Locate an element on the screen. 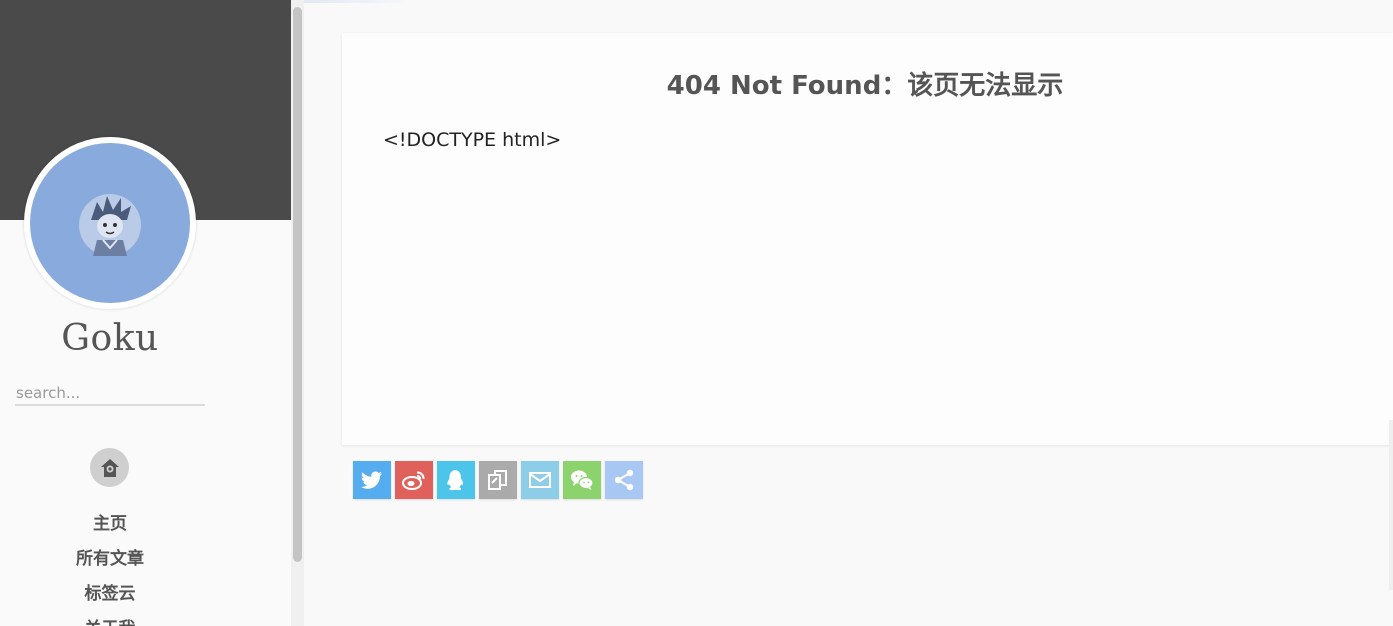 The height and width of the screenshot is (626, 1393). wechat-icon is located at coordinates (582, 480).